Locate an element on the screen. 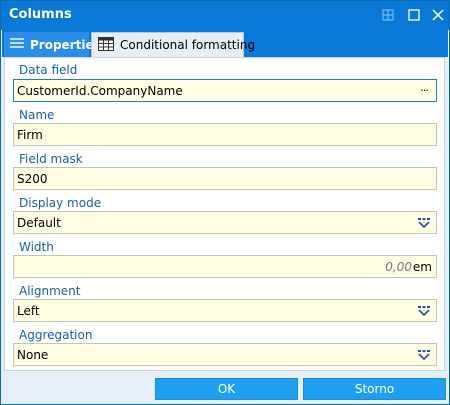  ellipsis-button: ··· is located at coordinates (424, 90).